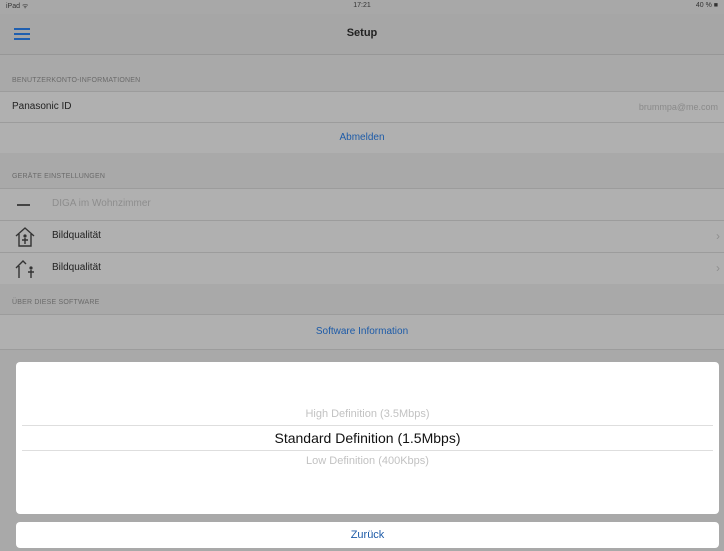 This screenshot has height=551, width=724. I want to click on home-icon, so click(25, 237).